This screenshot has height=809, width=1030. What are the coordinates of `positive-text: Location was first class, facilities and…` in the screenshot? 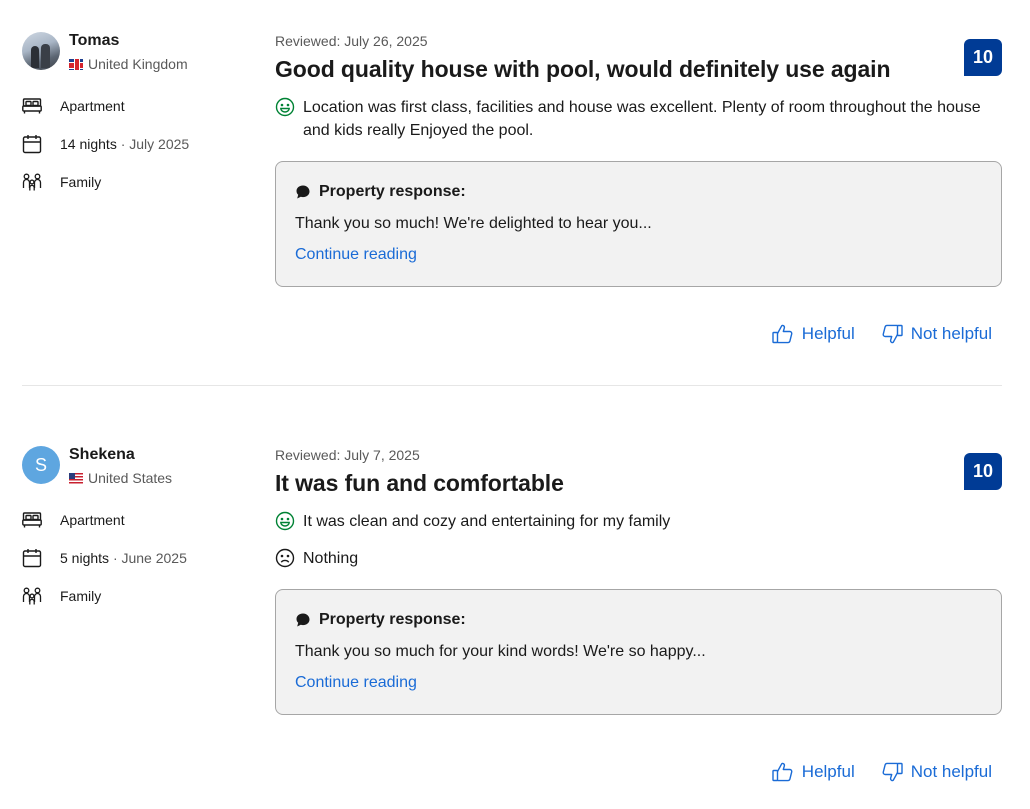 It's located at (642, 119).